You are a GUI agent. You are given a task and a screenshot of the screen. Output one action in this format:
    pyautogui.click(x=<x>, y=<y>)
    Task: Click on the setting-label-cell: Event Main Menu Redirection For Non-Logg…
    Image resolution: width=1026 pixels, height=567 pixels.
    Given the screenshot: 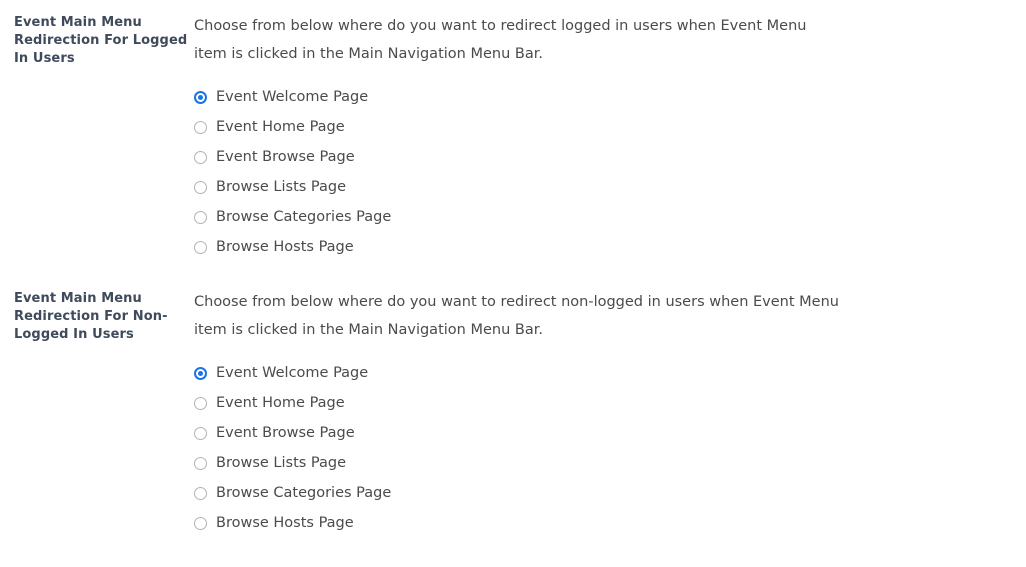 What is the action you would take?
    pyautogui.click(x=97, y=316)
    